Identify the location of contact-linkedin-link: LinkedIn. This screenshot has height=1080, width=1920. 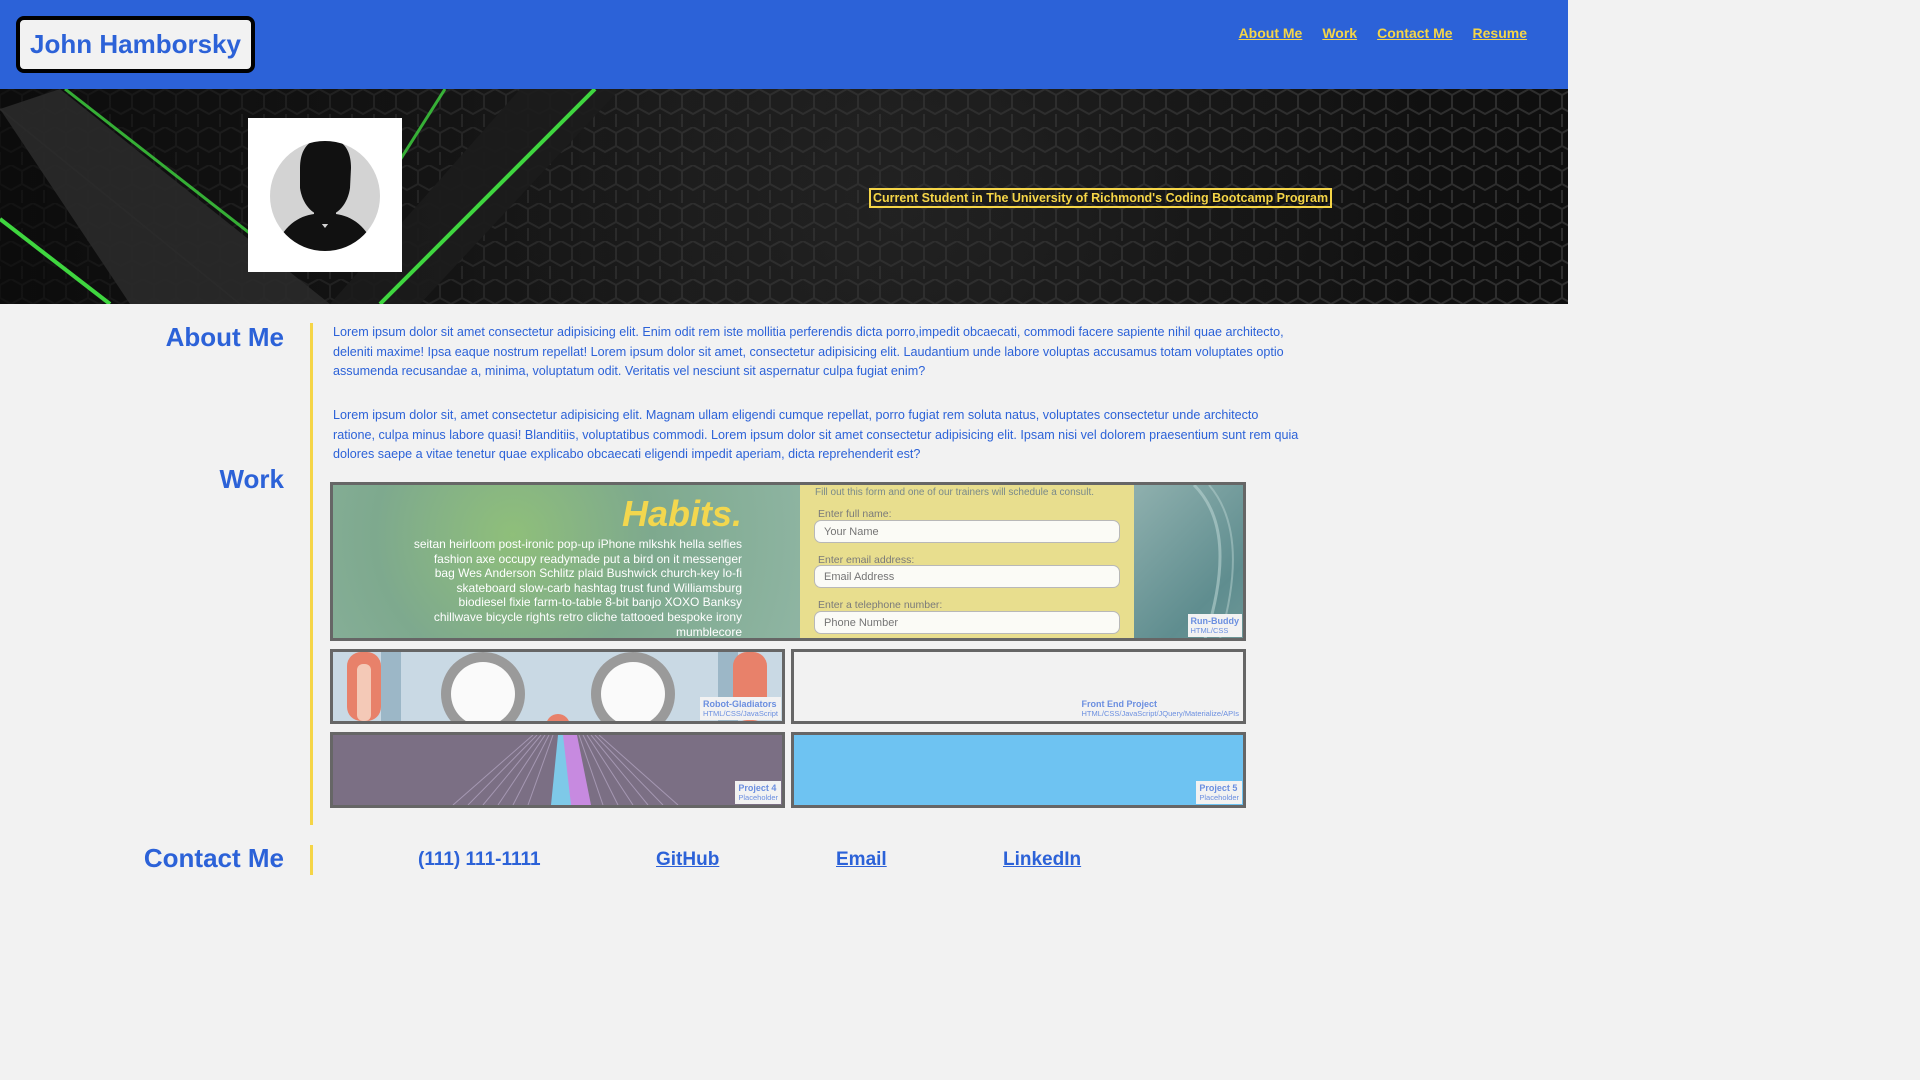
(1042, 860).